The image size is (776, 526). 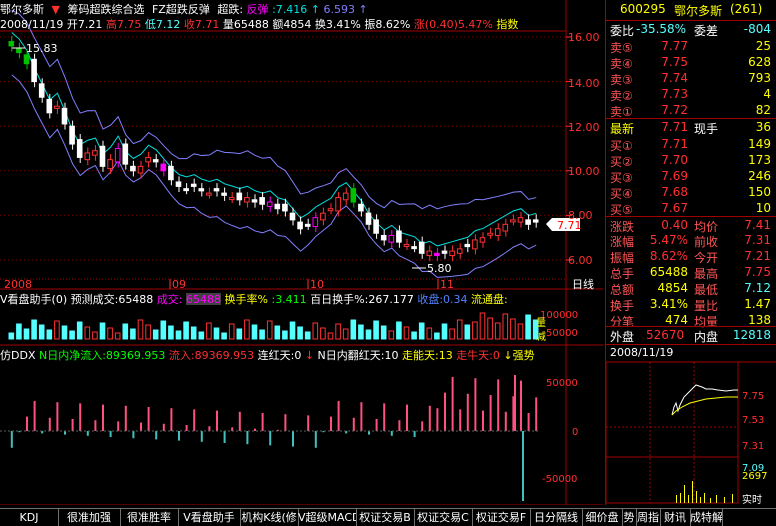 What do you see at coordinates (501, 517) in the screenshot?
I see `tab-8: 权证交易F` at bounding box center [501, 517].